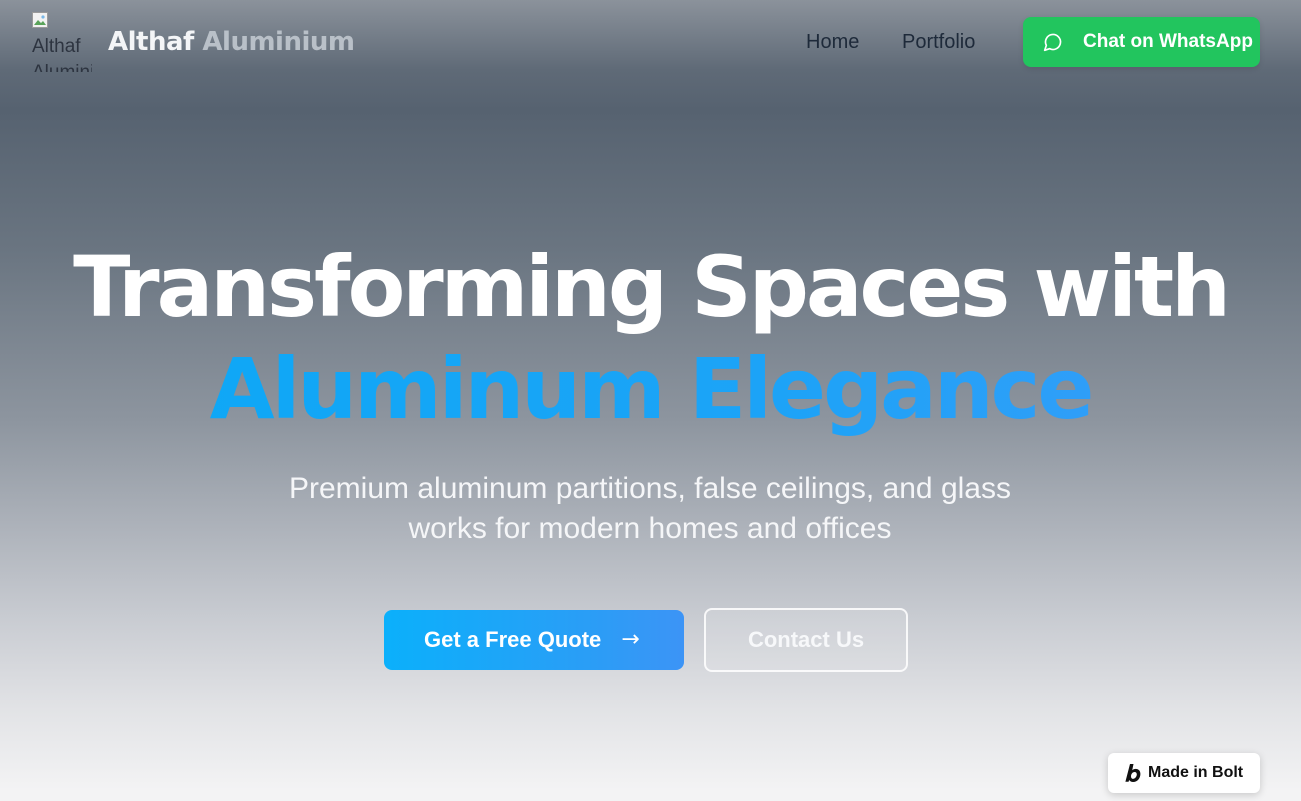 Image resolution: width=1301 pixels, height=801 pixels. I want to click on get-free-quote-button: Get a Free Quote →, so click(534, 640).